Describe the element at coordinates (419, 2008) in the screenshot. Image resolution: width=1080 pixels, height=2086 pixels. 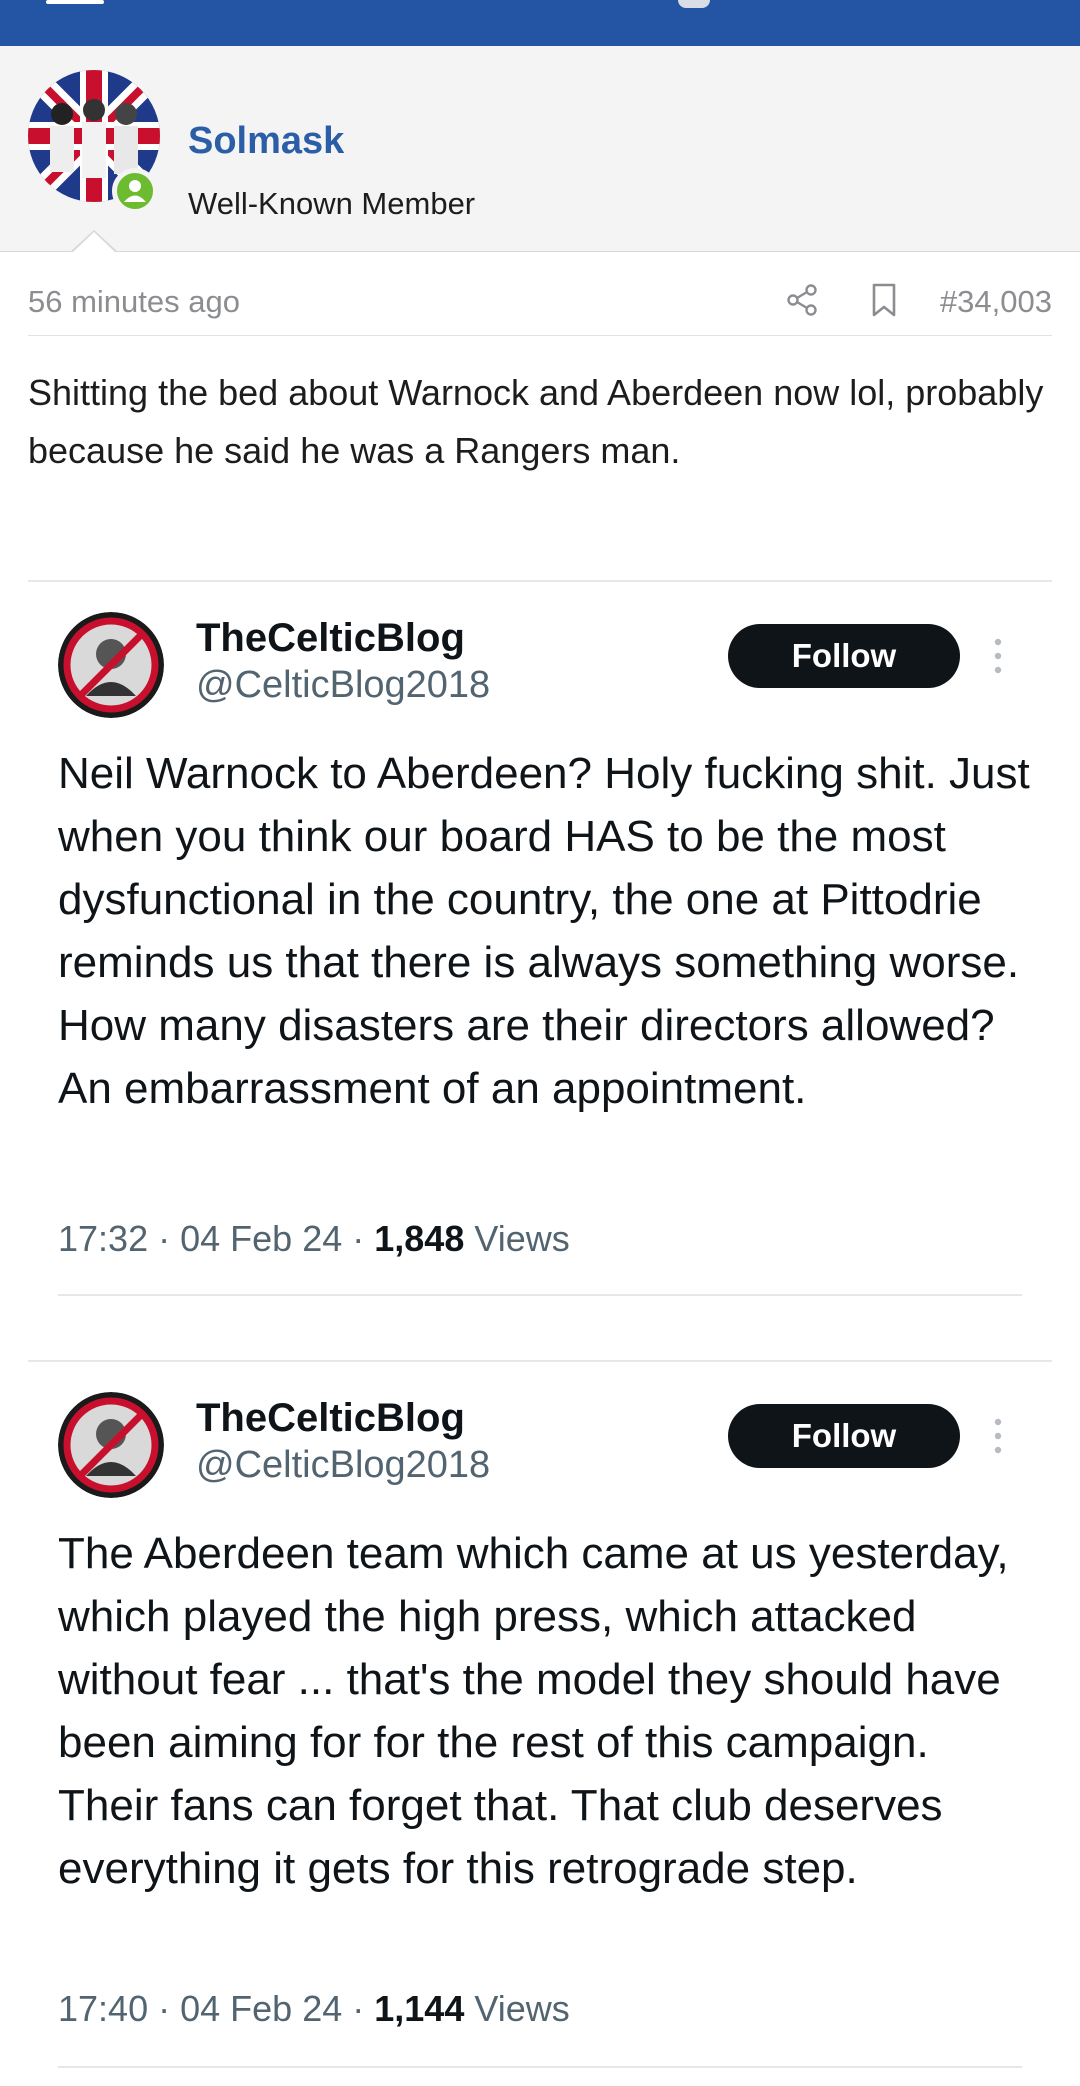
I see `tweet-views-count: 1,144` at that location.